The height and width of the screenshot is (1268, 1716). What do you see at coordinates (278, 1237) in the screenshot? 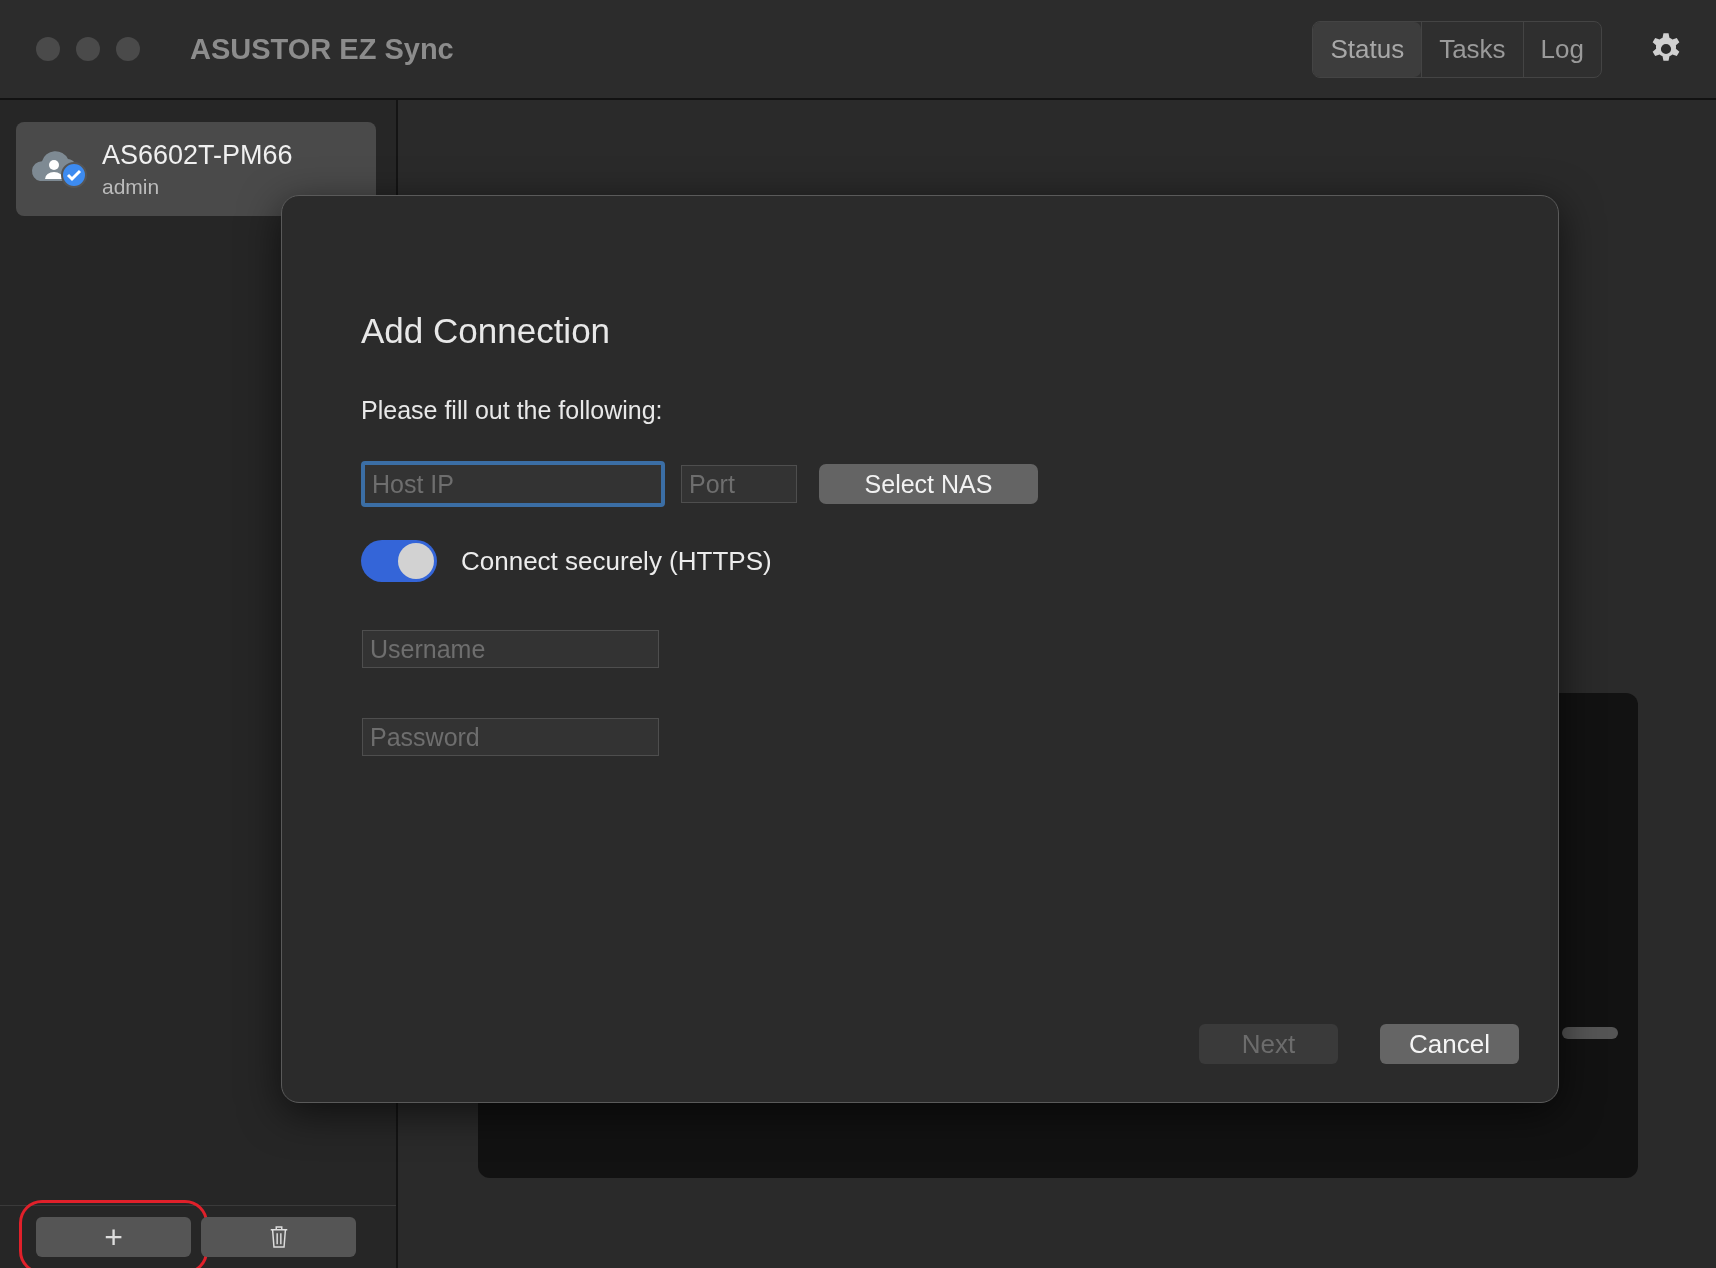
I see `delete-button` at bounding box center [278, 1237].